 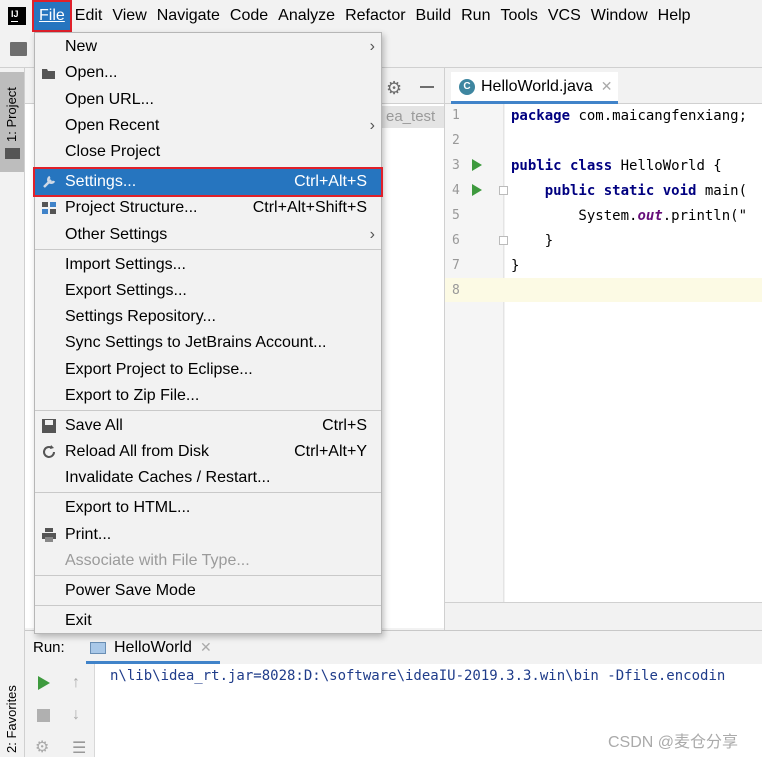 I want to click on editor-breadcrumb-bar, so click(x=603, y=616).